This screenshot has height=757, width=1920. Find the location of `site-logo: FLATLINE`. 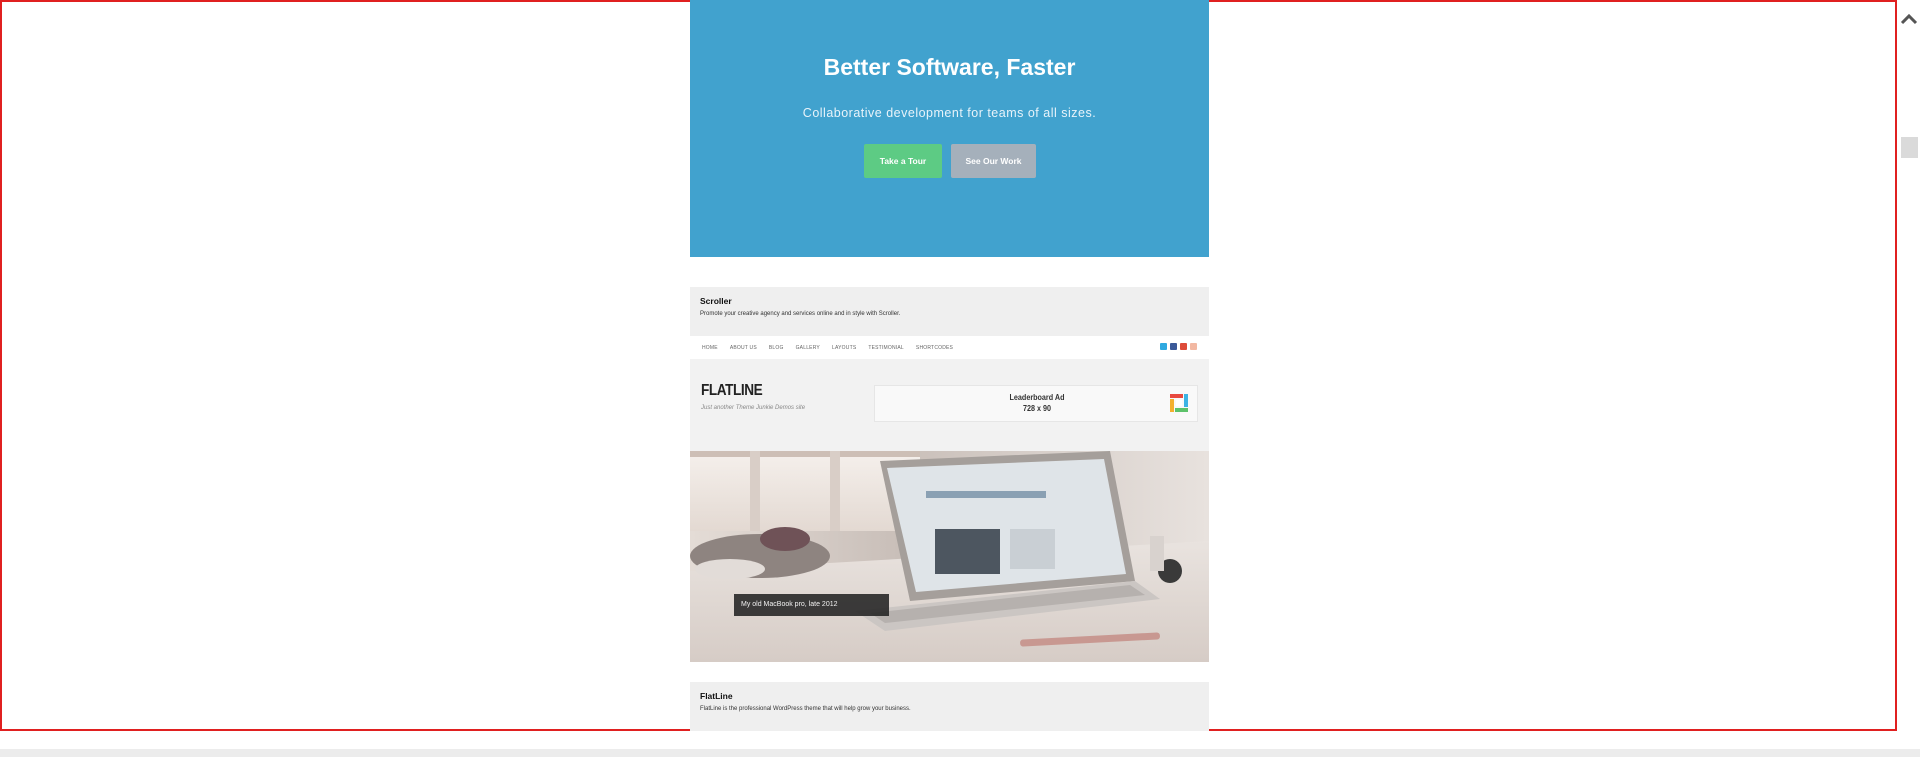

site-logo: FLATLINE is located at coordinates (732, 391).